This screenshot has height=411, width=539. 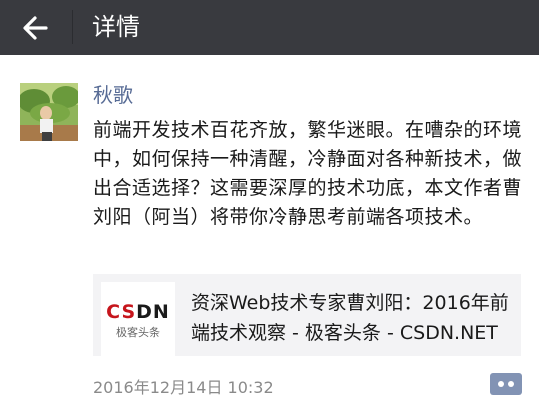 I want to click on post-timestamp: 2016年12月14日 10:32, so click(x=183, y=387).